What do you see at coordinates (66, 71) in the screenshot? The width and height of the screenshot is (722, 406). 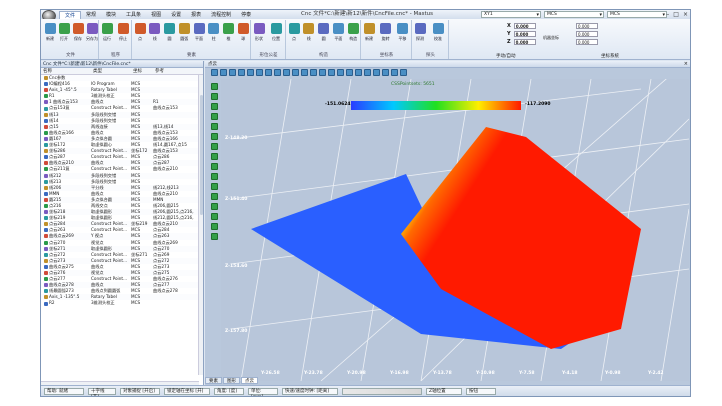 I see `col-name: 名称` at bounding box center [66, 71].